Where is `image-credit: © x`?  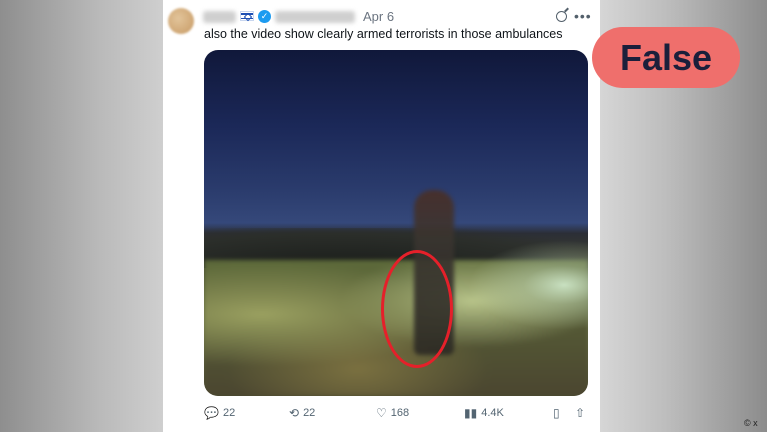
image-credit: © x is located at coordinates (751, 423).